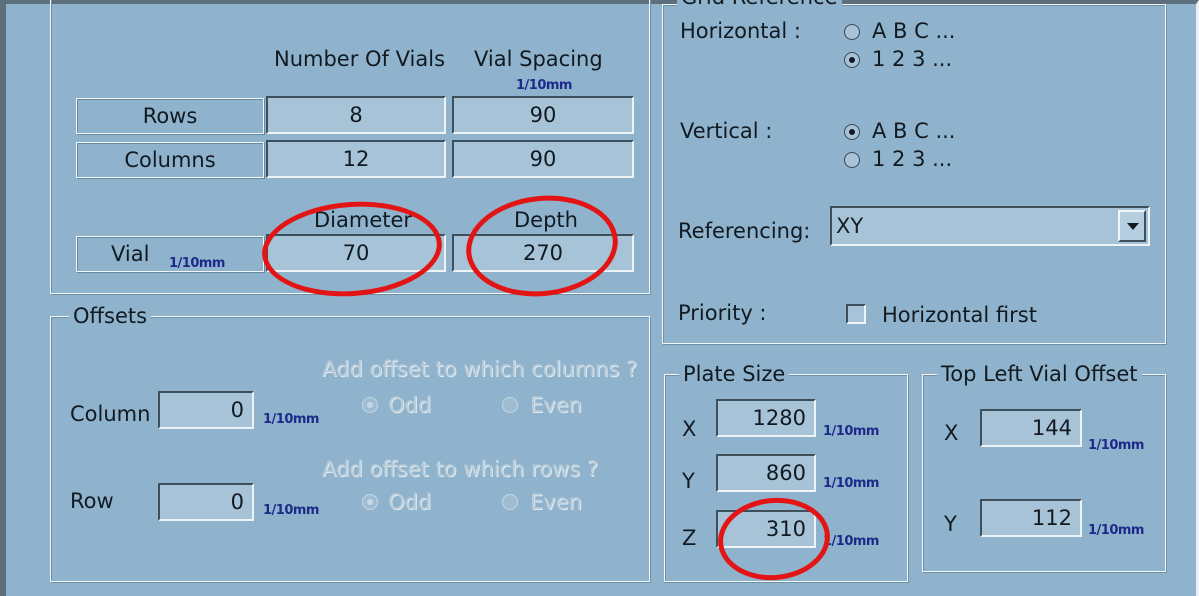 Image resolution: width=1199 pixels, height=596 pixels. What do you see at coordinates (543, 253) in the screenshot?
I see `depth-field: 270` at bounding box center [543, 253].